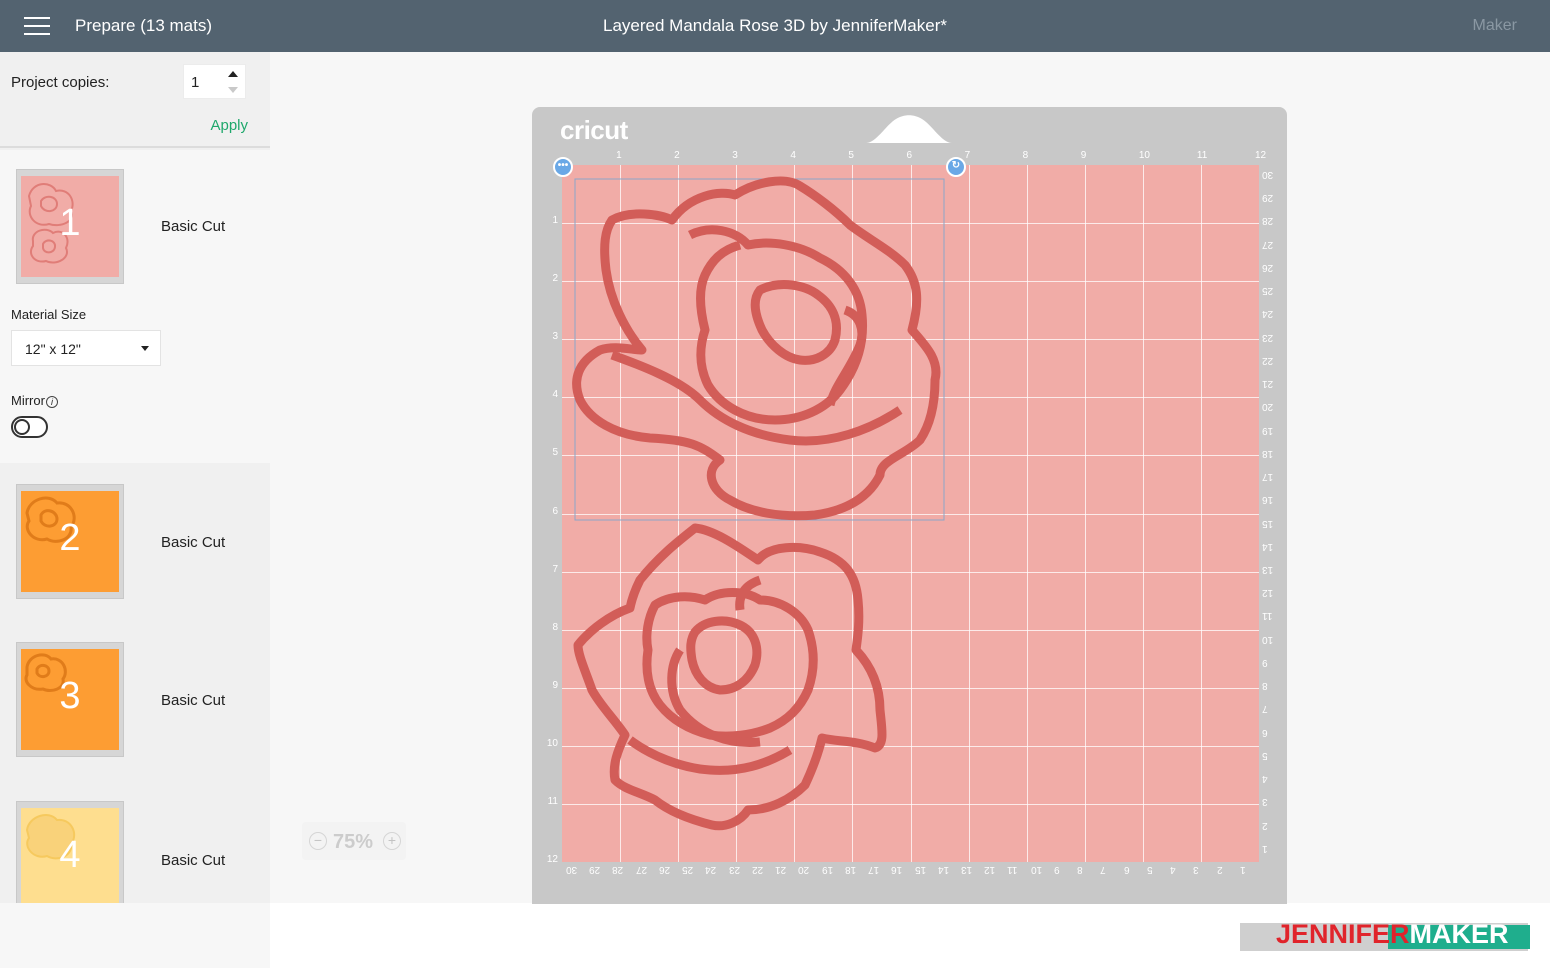 The width and height of the screenshot is (1550, 968). Describe the element at coordinates (1265, 825) in the screenshot. I see `right-ruler-tick: 2` at that location.